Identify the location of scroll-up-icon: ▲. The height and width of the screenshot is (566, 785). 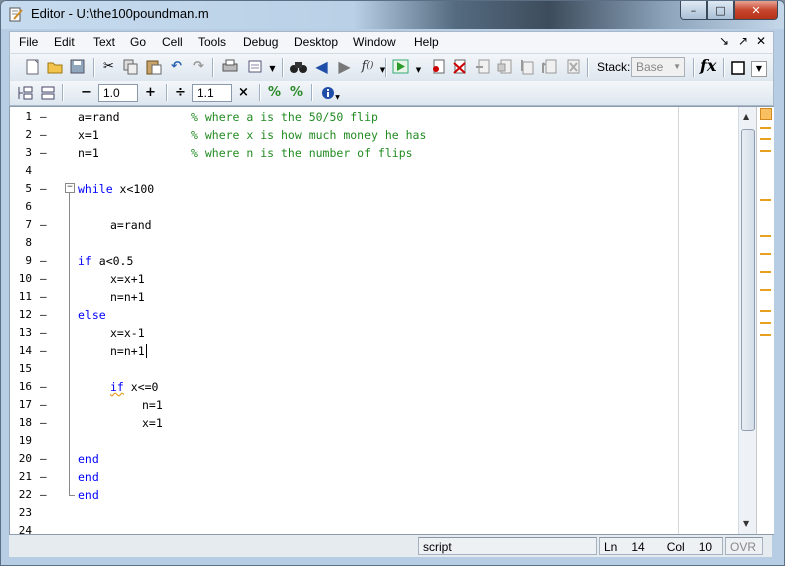
(746, 116).